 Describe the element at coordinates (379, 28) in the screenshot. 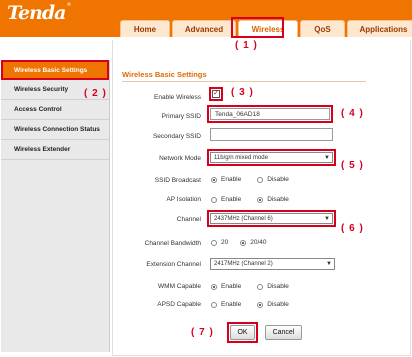

I see `tab-applications: Applications` at that location.